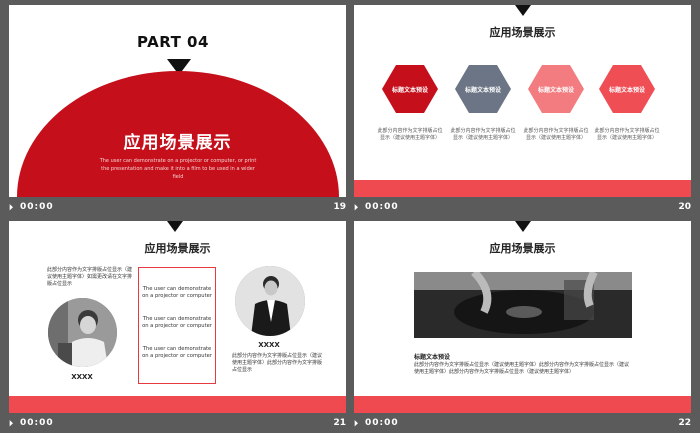 Image resolution: width=700 pixels, height=433 pixels. I want to click on slide-number: 21, so click(339, 423).